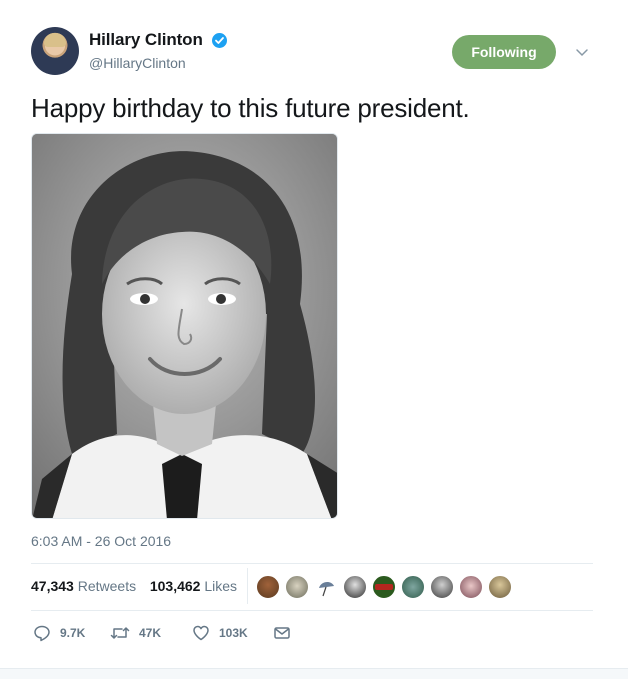  I want to click on heart-icon, so click(201, 633).